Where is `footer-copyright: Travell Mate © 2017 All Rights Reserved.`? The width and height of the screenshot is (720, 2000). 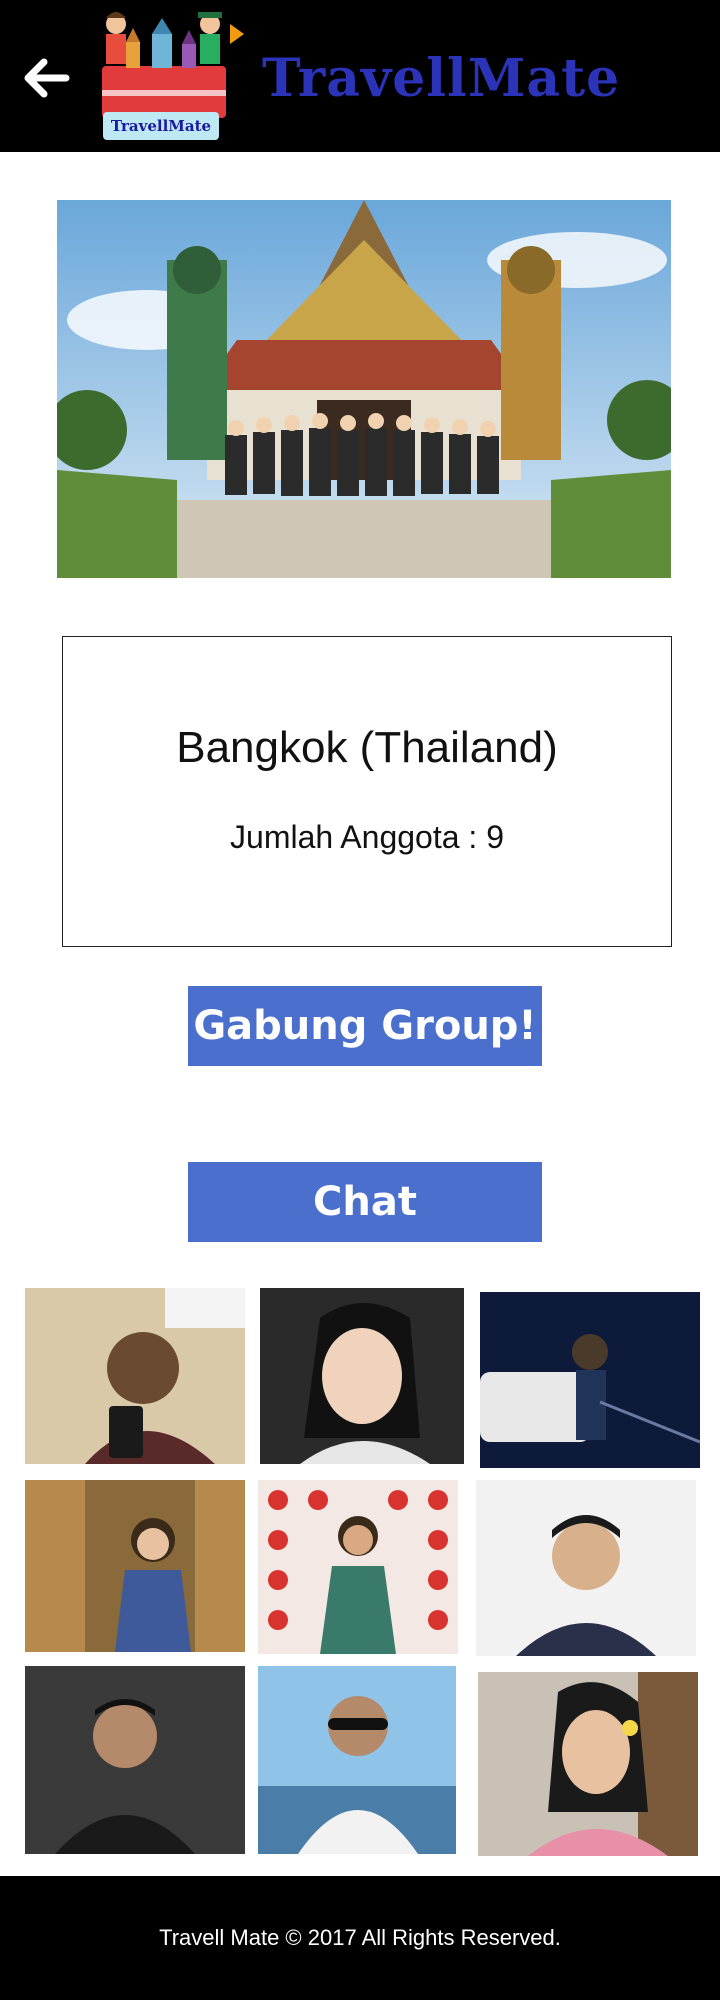
footer-copyright: Travell Mate © 2017 All Rights Reserved. is located at coordinates (360, 1937).